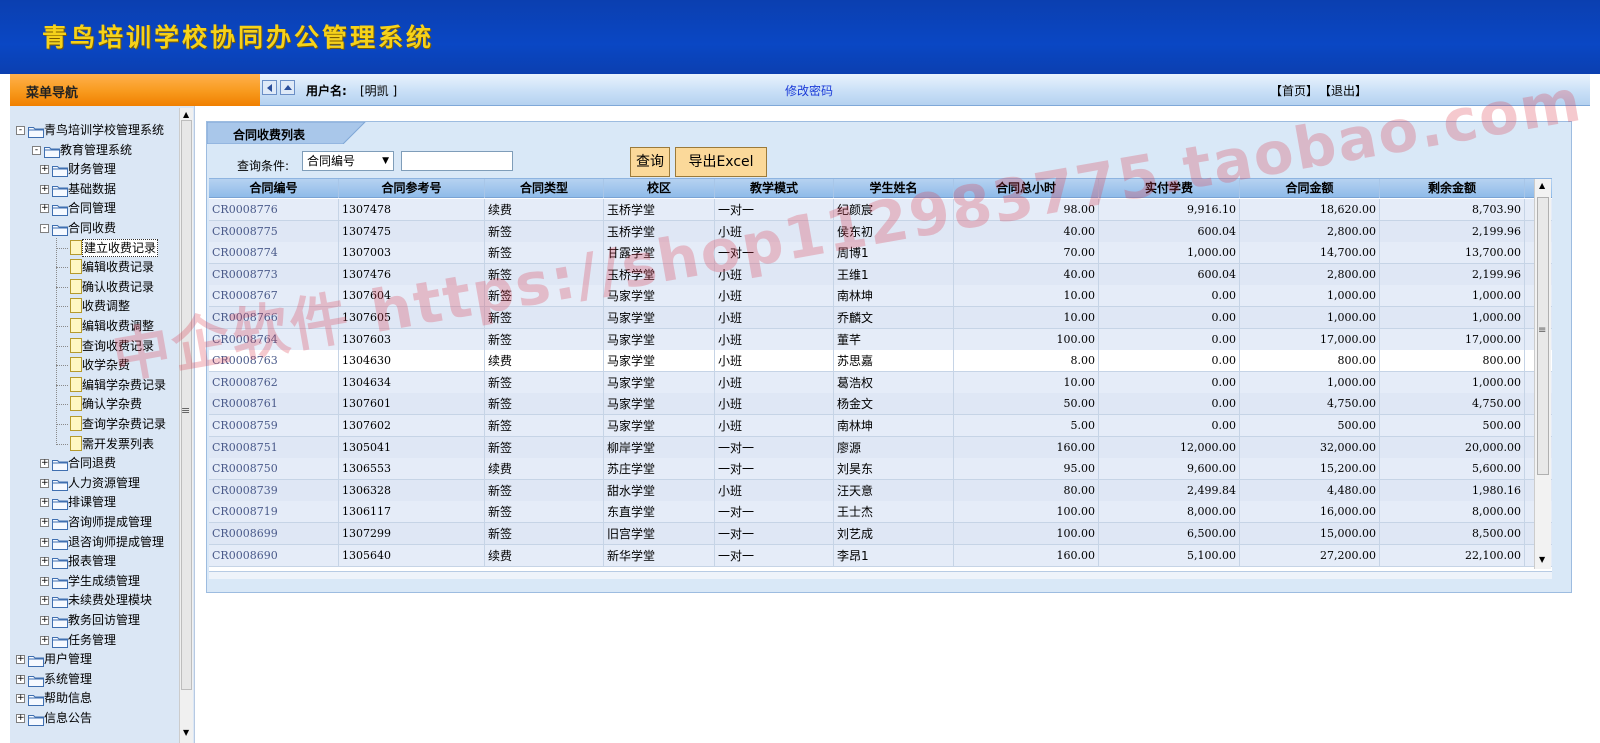  Describe the element at coordinates (274, 490) in the screenshot. I see `table-cell: CR0008739` at that location.